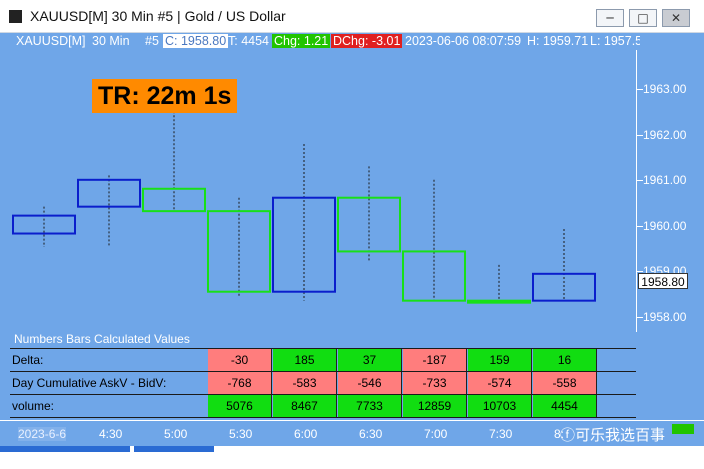  I want to click on low-label: L: 1957.5, so click(615, 41).